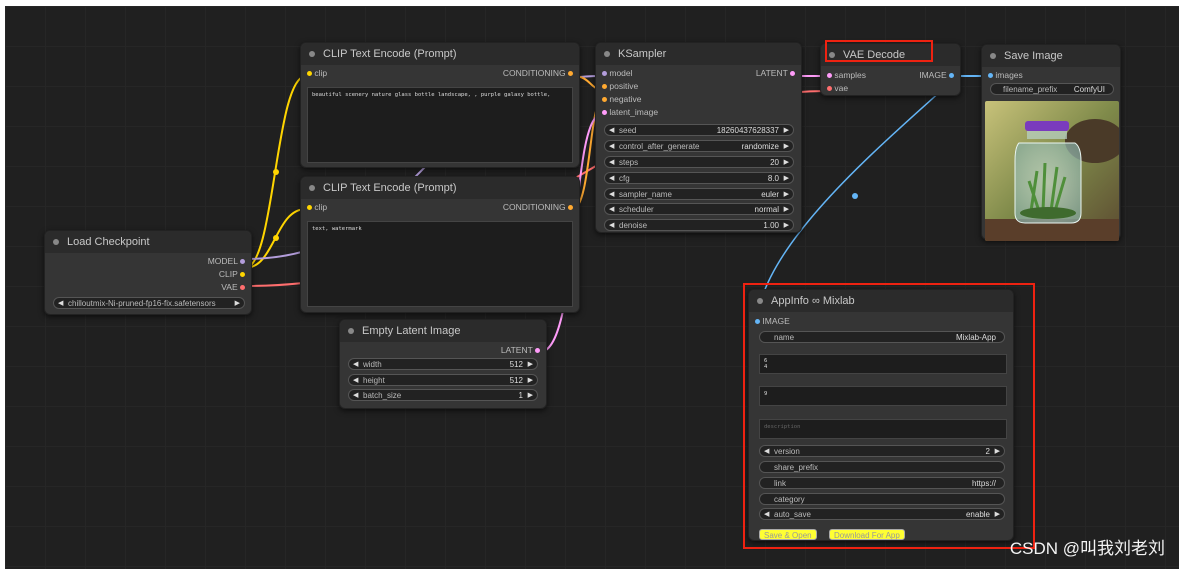  Describe the element at coordinates (222, 261) in the screenshot. I see `slot-label: MODEL` at that location.